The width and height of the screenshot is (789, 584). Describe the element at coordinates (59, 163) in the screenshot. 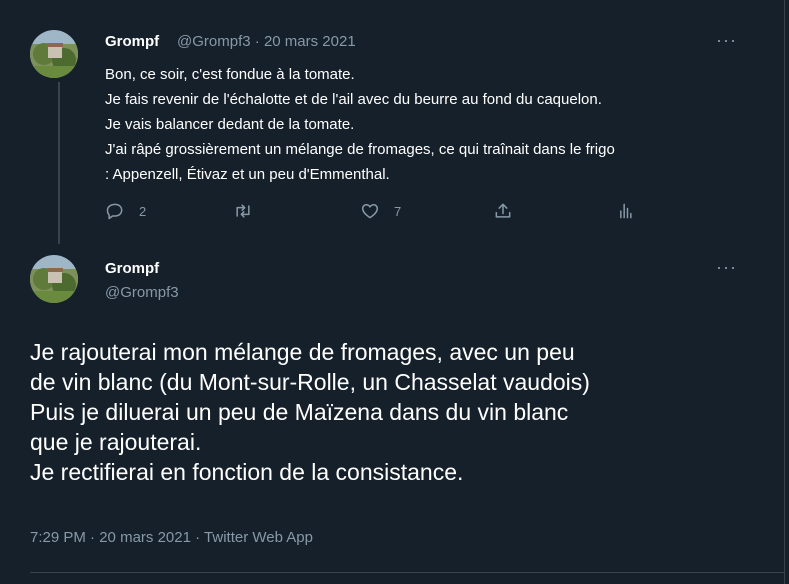

I see `thread-line` at that location.